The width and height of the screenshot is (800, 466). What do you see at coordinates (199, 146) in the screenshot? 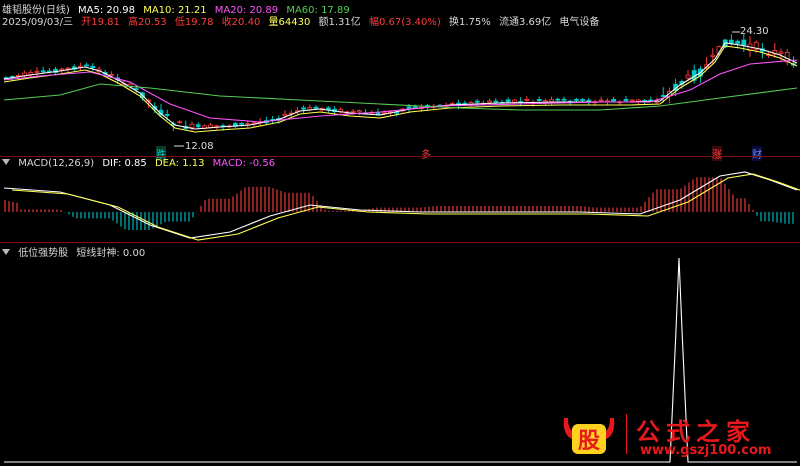
I see `low-price-label: 12.08` at bounding box center [199, 146].